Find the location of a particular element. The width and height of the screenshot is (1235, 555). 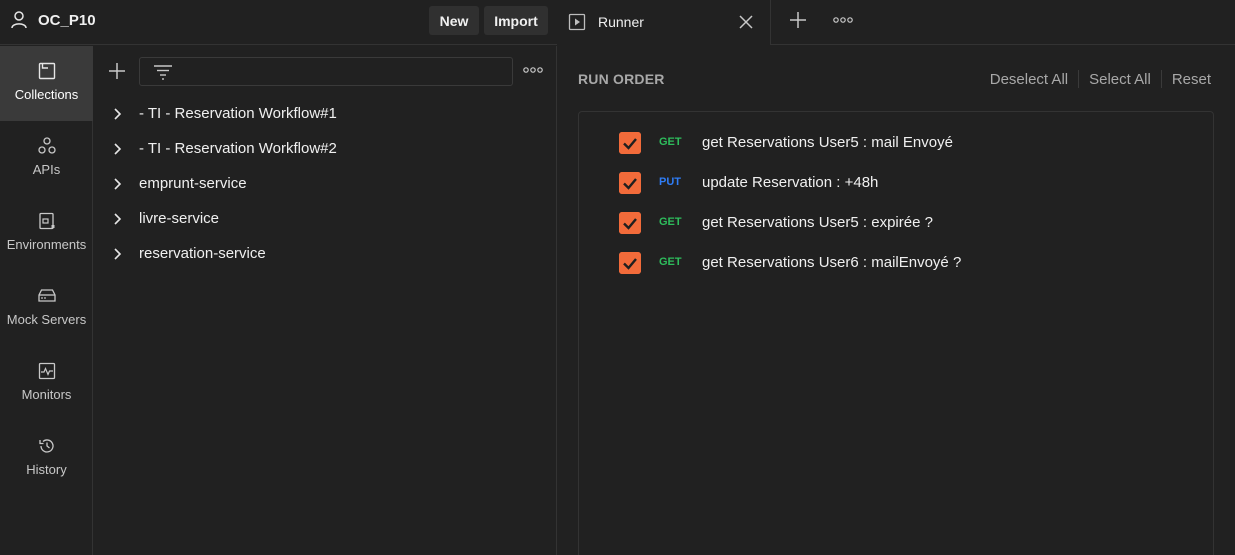

collections-filter is located at coordinates (326, 71).